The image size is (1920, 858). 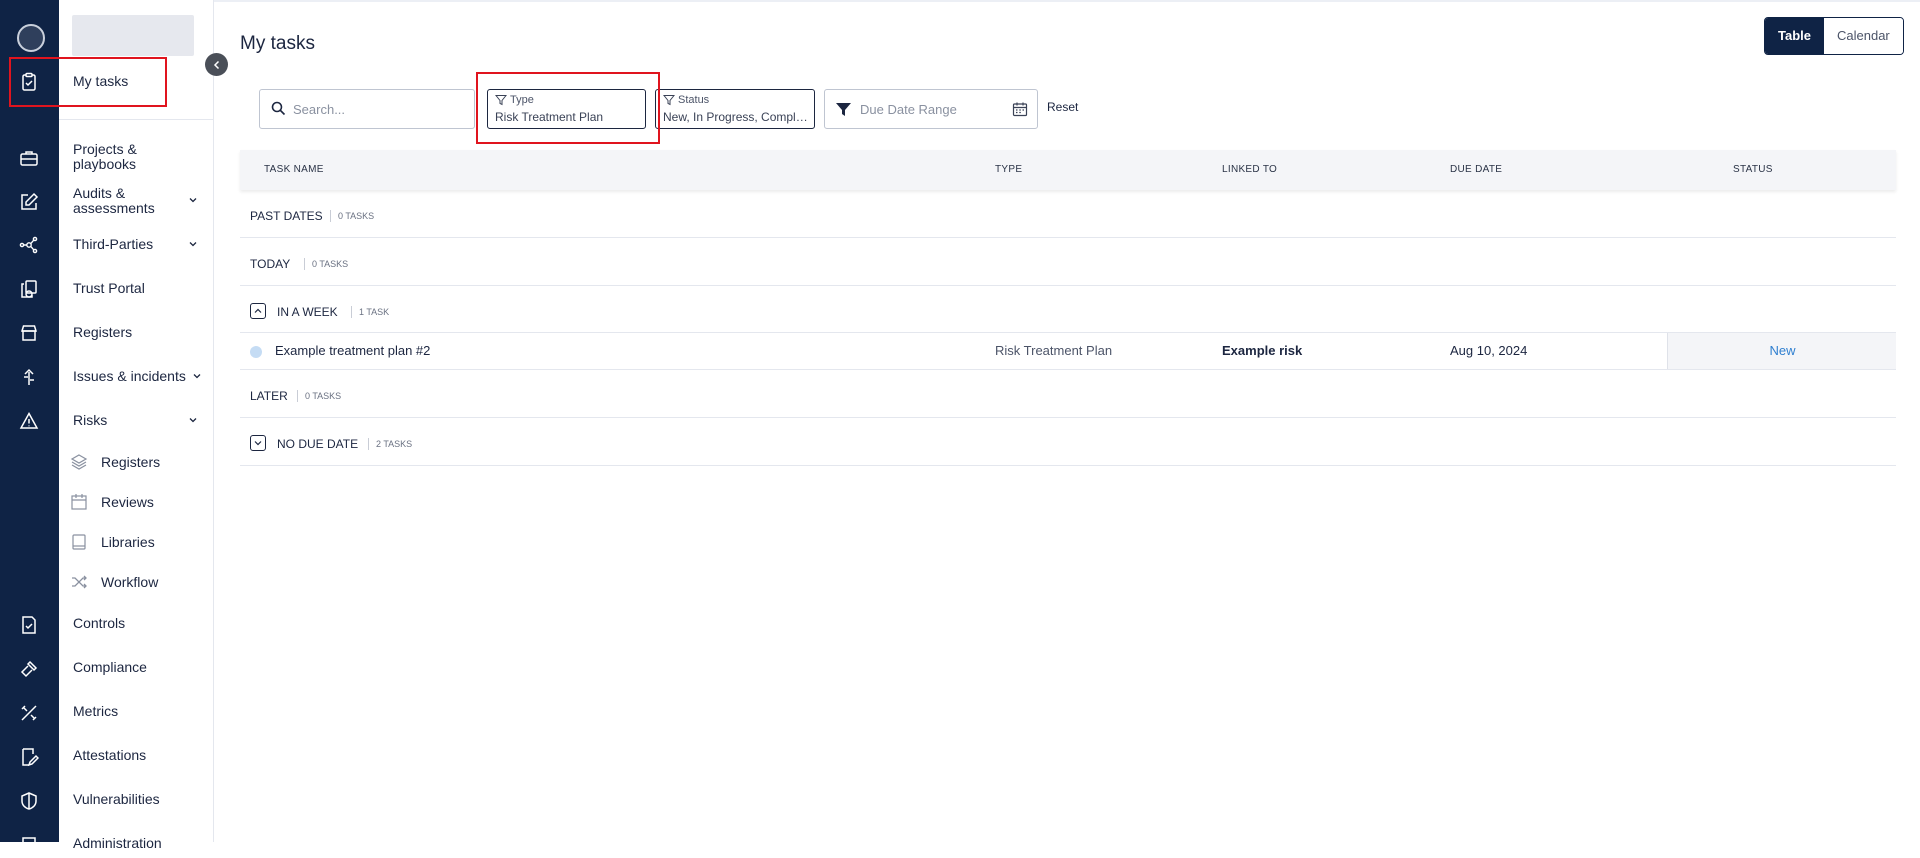 I want to click on status-filter-label: Status, so click(x=694, y=100).